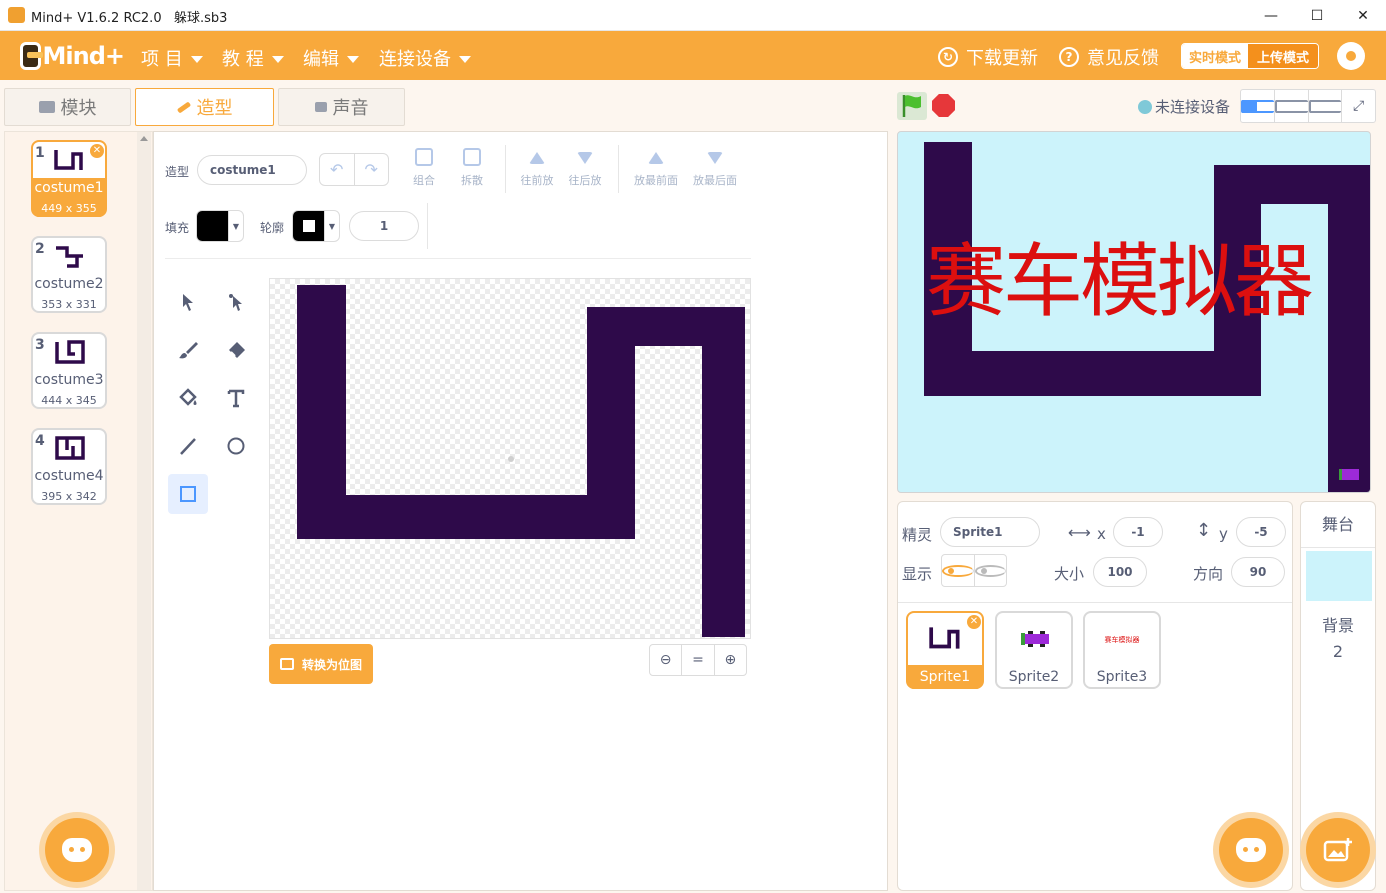 Image resolution: width=1386 pixels, height=893 pixels. Describe the element at coordinates (1215, 56) in the screenshot. I see `realtime-mode-button: 实时模式` at that location.